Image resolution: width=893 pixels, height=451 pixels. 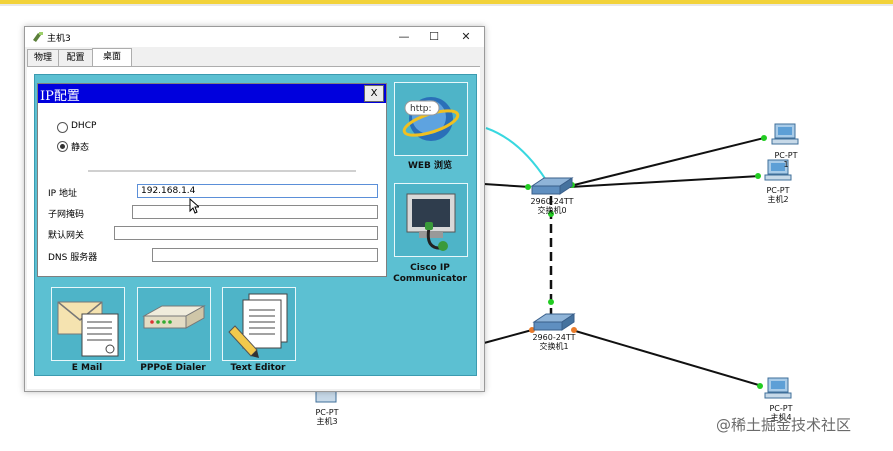 I want to click on default-gateway-input, so click(x=246, y=233).